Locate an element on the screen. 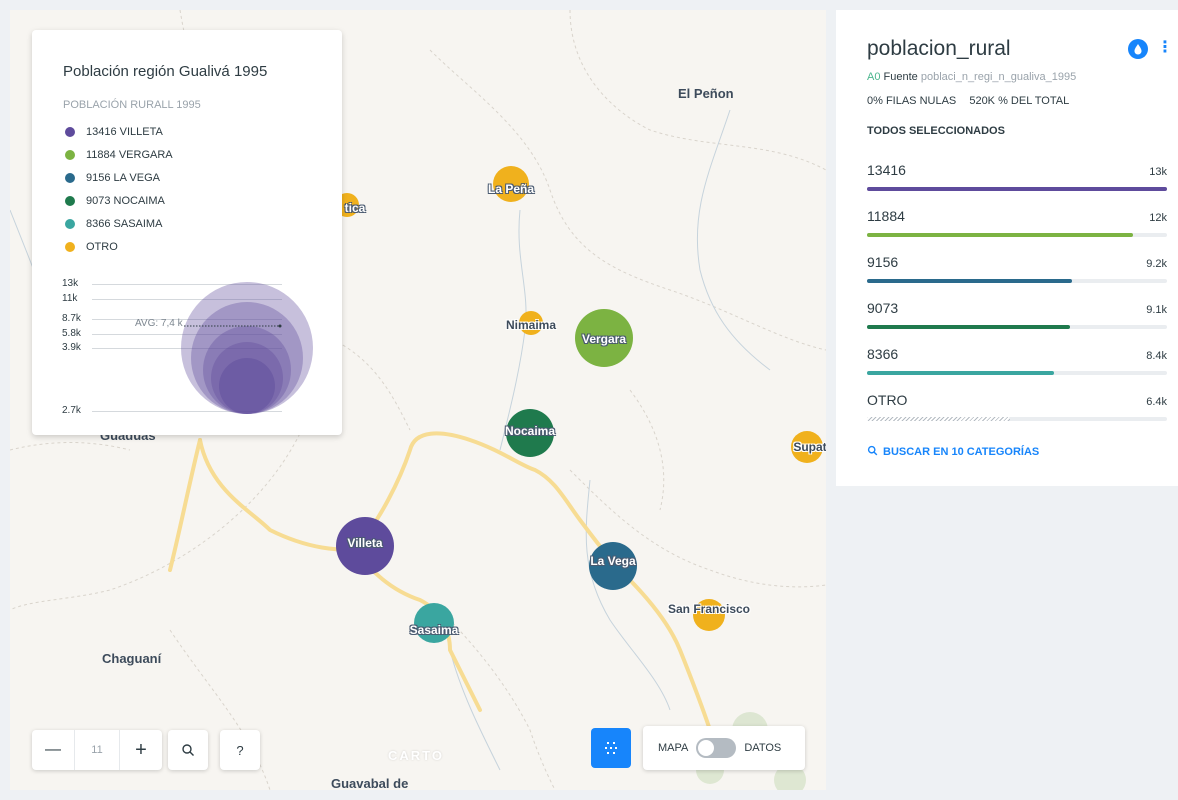  source-line: A0 Fuente poblaci_n_regi_n_gualiva_1995 is located at coordinates (971, 77).